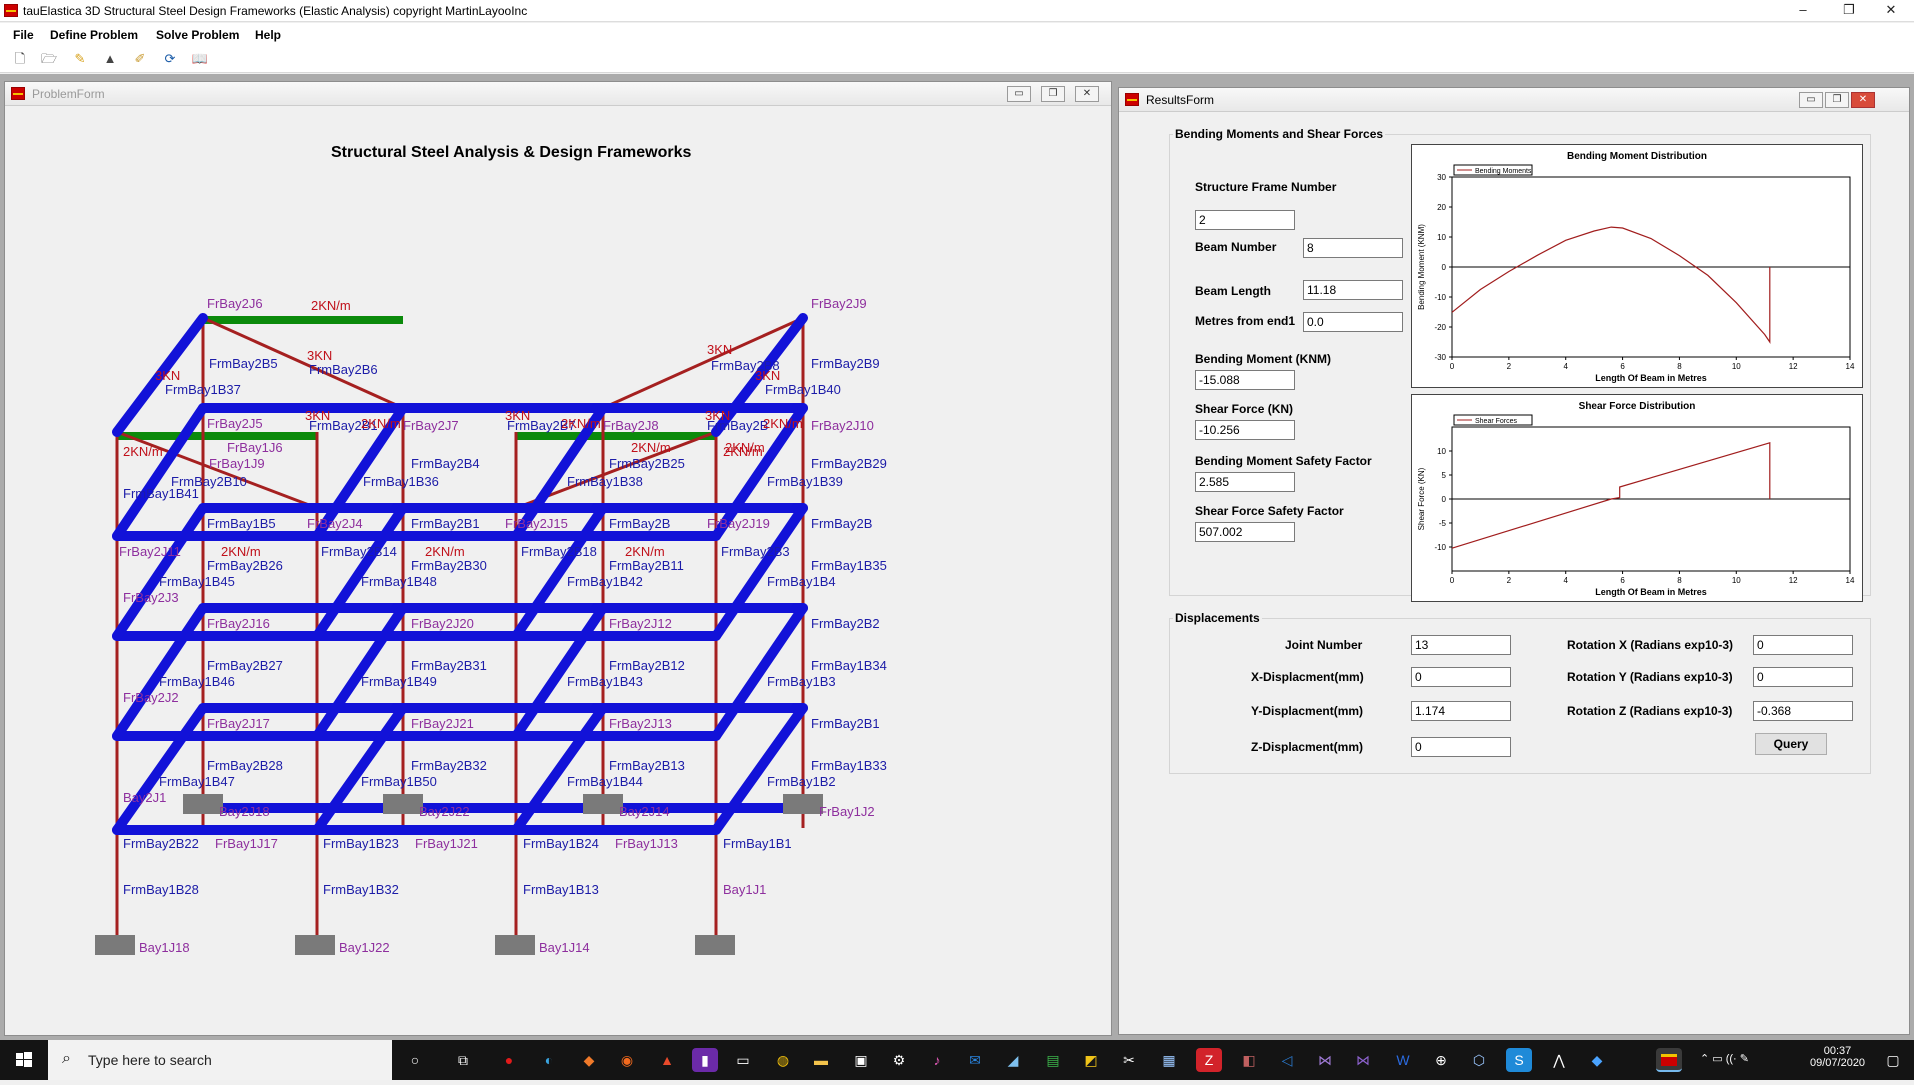 The image size is (1914, 1085). What do you see at coordinates (738, 523) in the screenshot?
I see `frame-label: FrBay2J19` at bounding box center [738, 523].